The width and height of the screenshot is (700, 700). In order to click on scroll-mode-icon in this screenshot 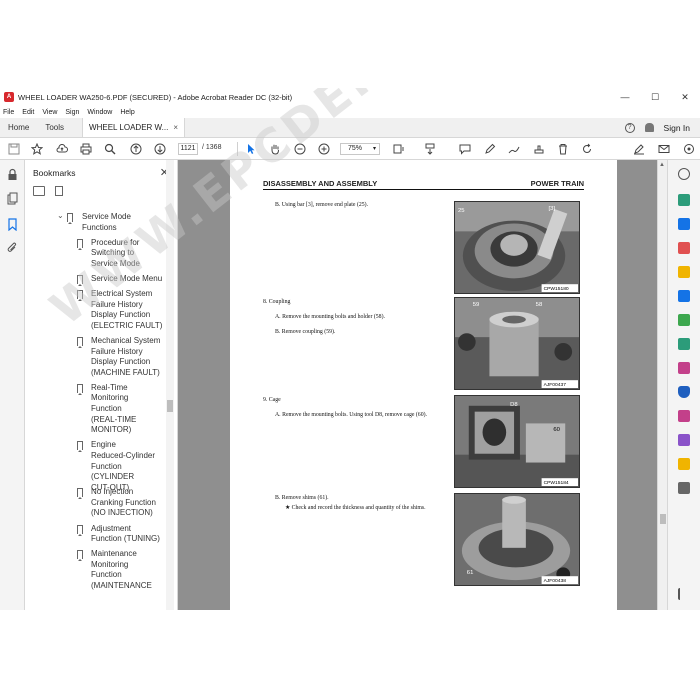, I will do `click(430, 149)`.